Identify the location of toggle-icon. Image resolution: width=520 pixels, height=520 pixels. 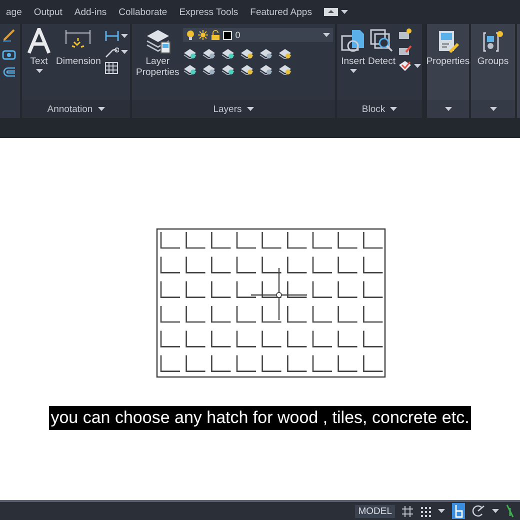
(331, 12).